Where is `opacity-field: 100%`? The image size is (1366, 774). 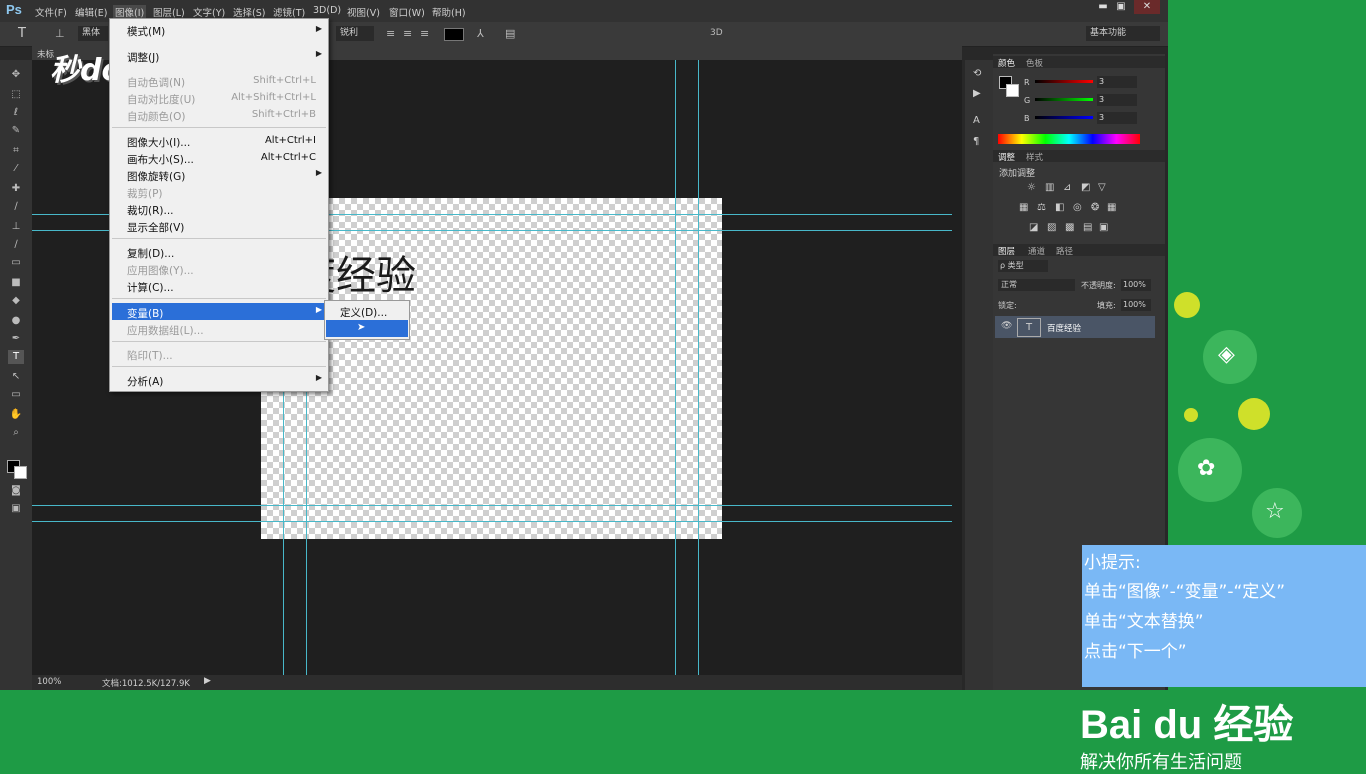
opacity-field: 100% is located at coordinates (1136, 285).